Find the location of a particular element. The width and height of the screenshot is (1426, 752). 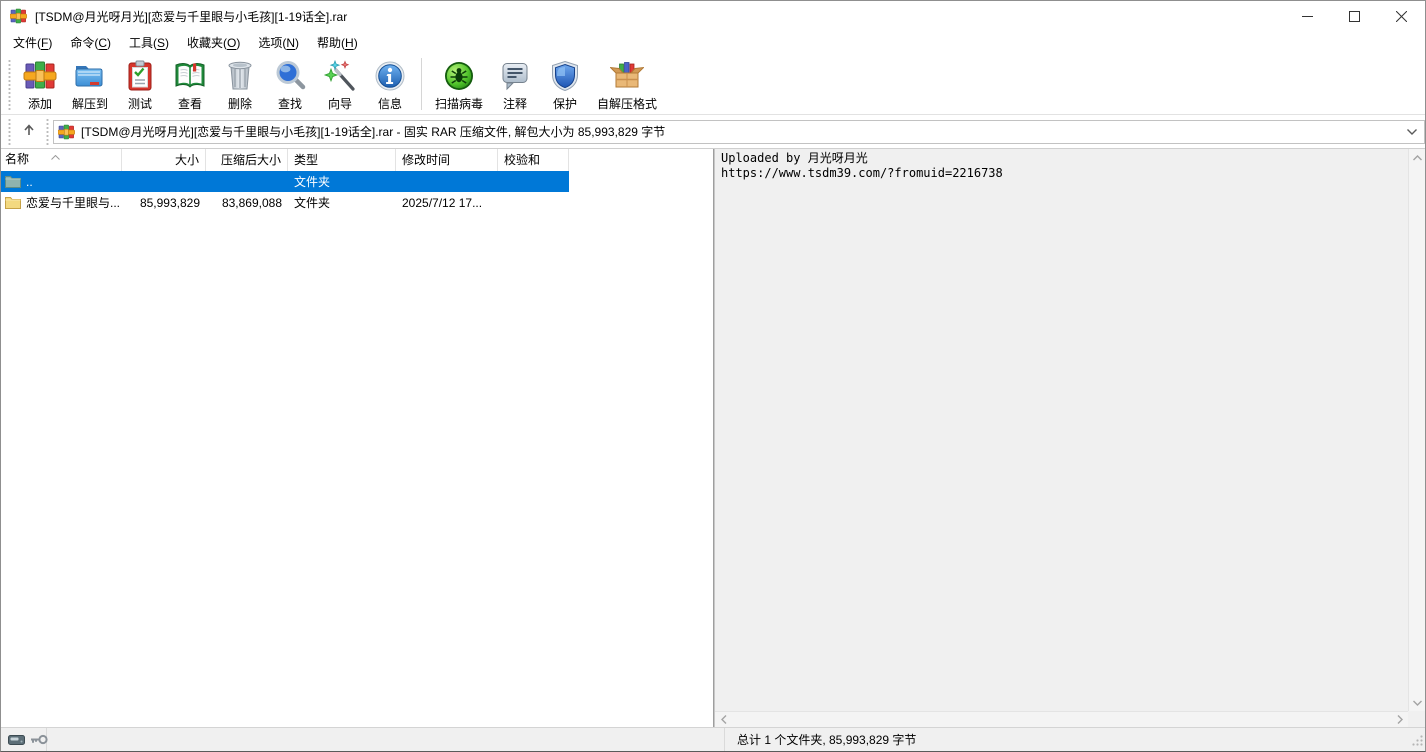

toolbar-button-label: 解压到 is located at coordinates (90, 104).